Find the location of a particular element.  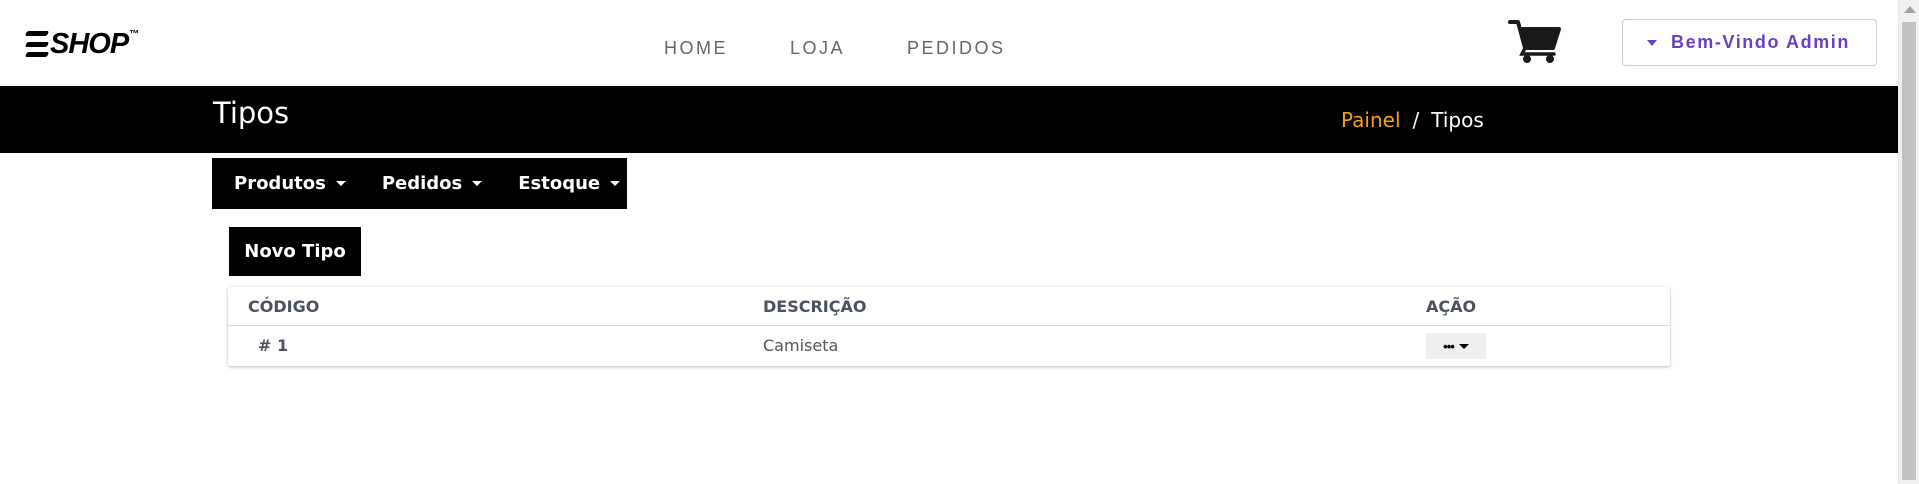

column-header-acao: AÇÃO is located at coordinates (1451, 306).